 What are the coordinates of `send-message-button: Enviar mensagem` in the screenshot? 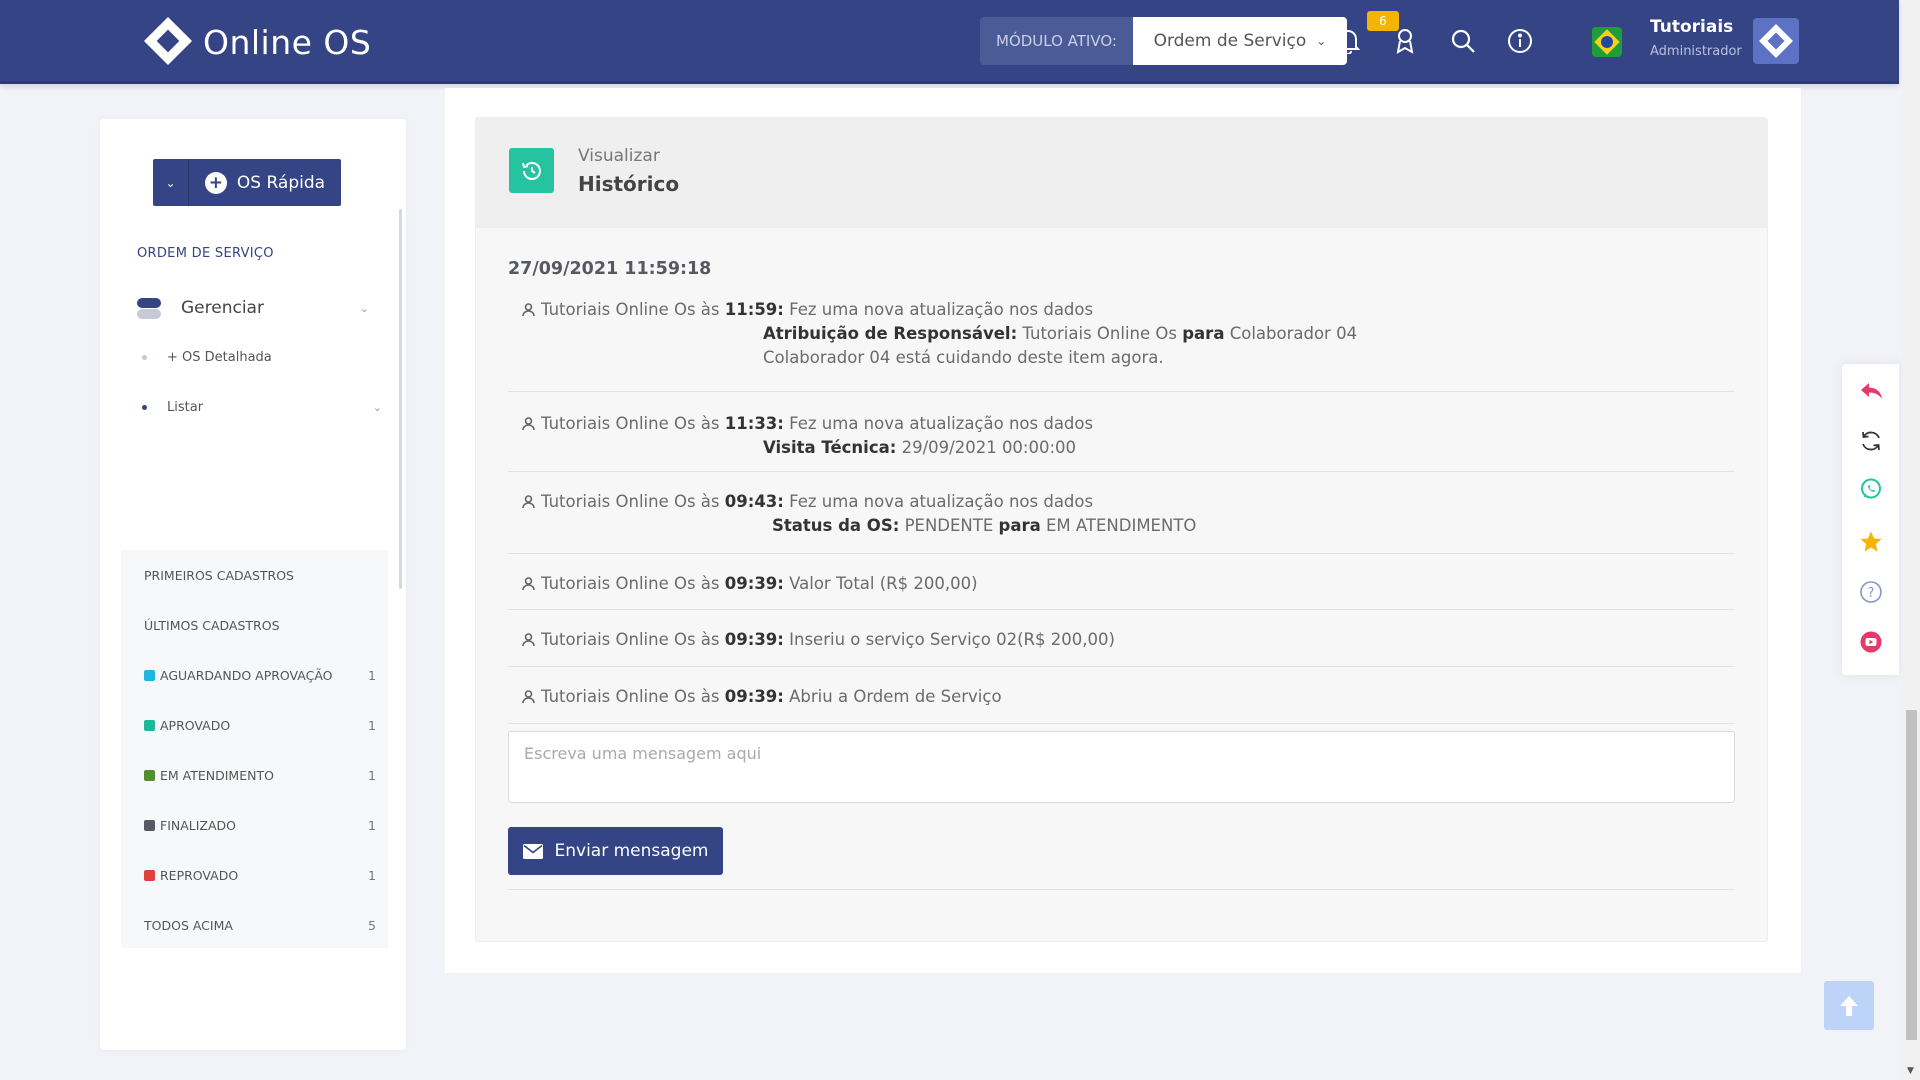 It's located at (615, 851).